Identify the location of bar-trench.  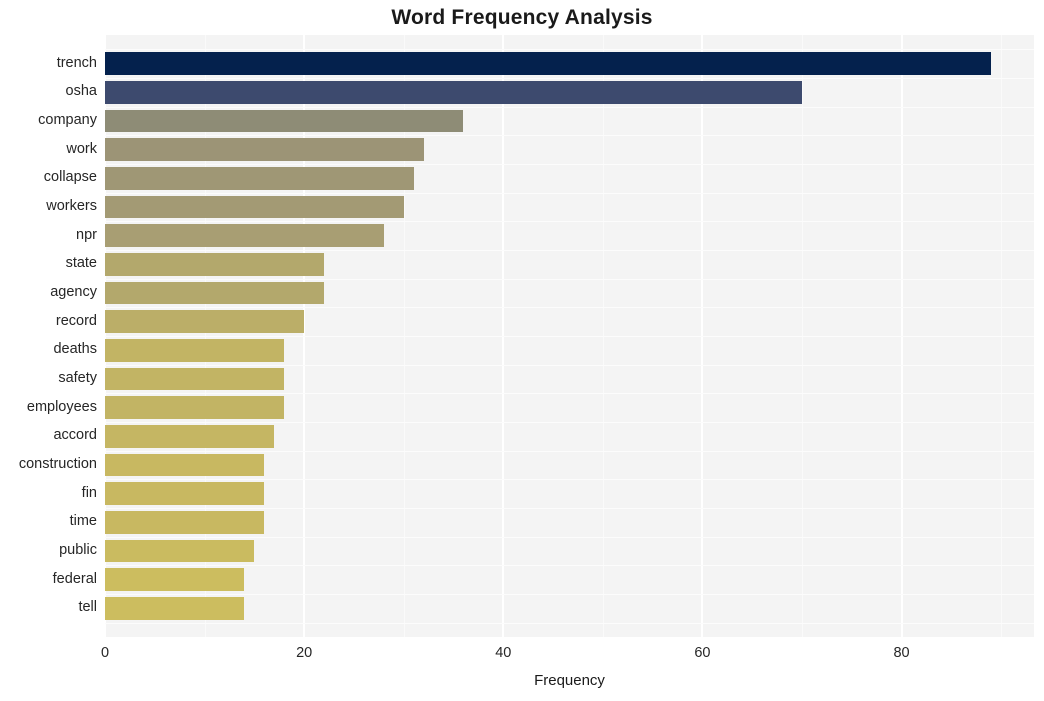
(548, 64).